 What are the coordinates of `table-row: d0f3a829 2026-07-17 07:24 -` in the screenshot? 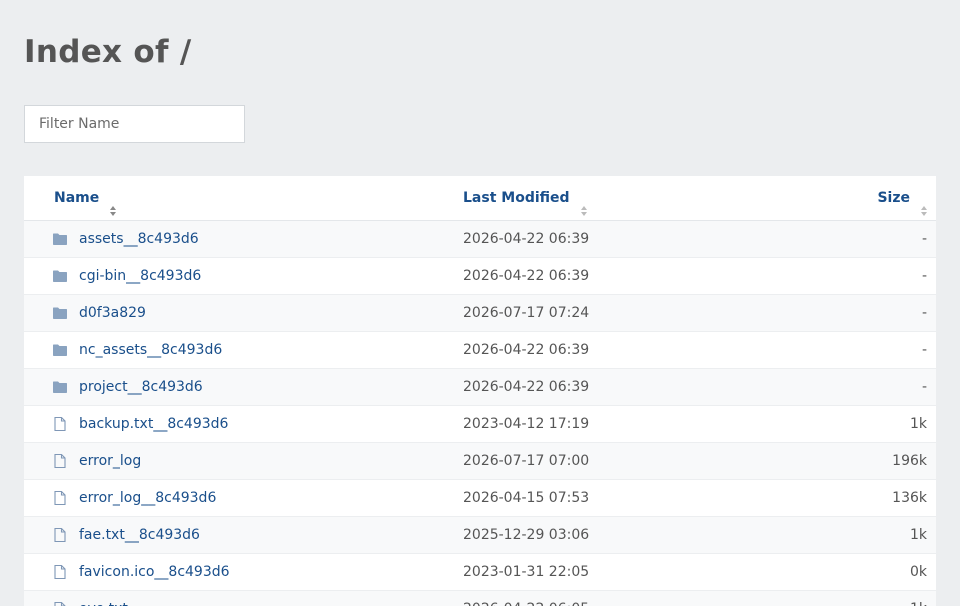 It's located at (480, 313).